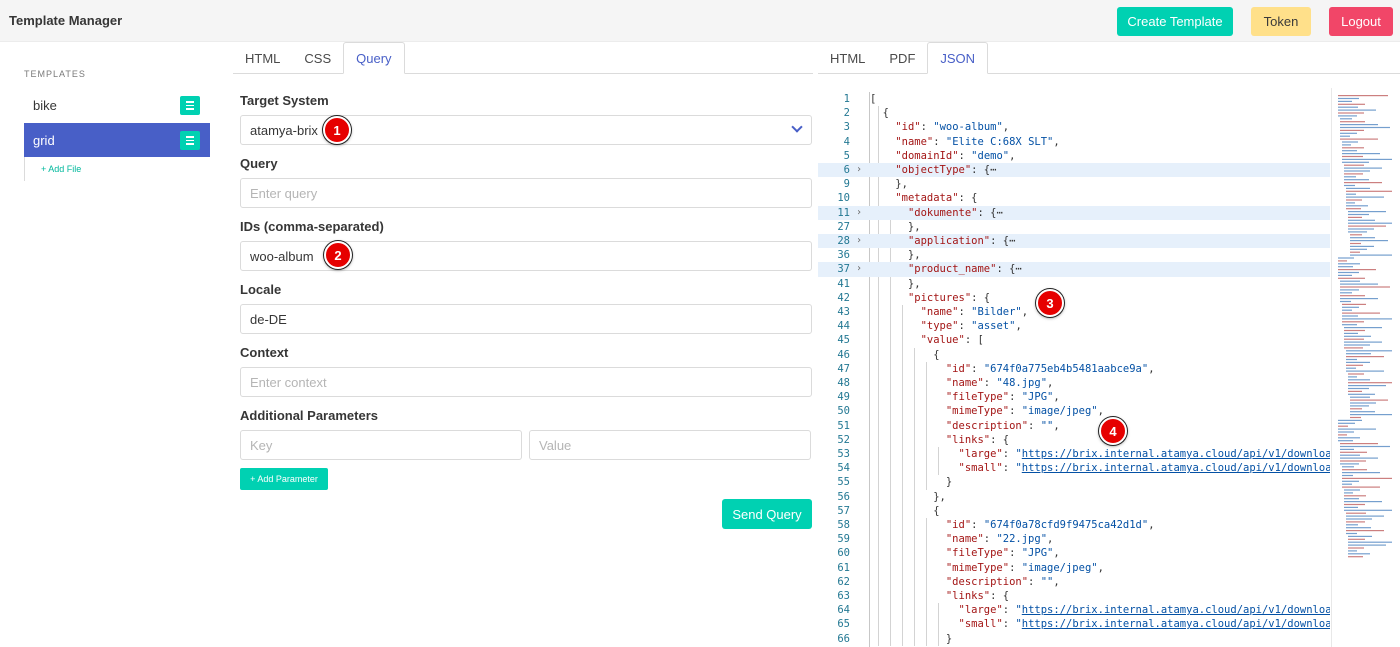 This screenshot has height=647, width=1400. Describe the element at coordinates (1331, 367) in the screenshot. I see `editor-scrollbar` at that location.